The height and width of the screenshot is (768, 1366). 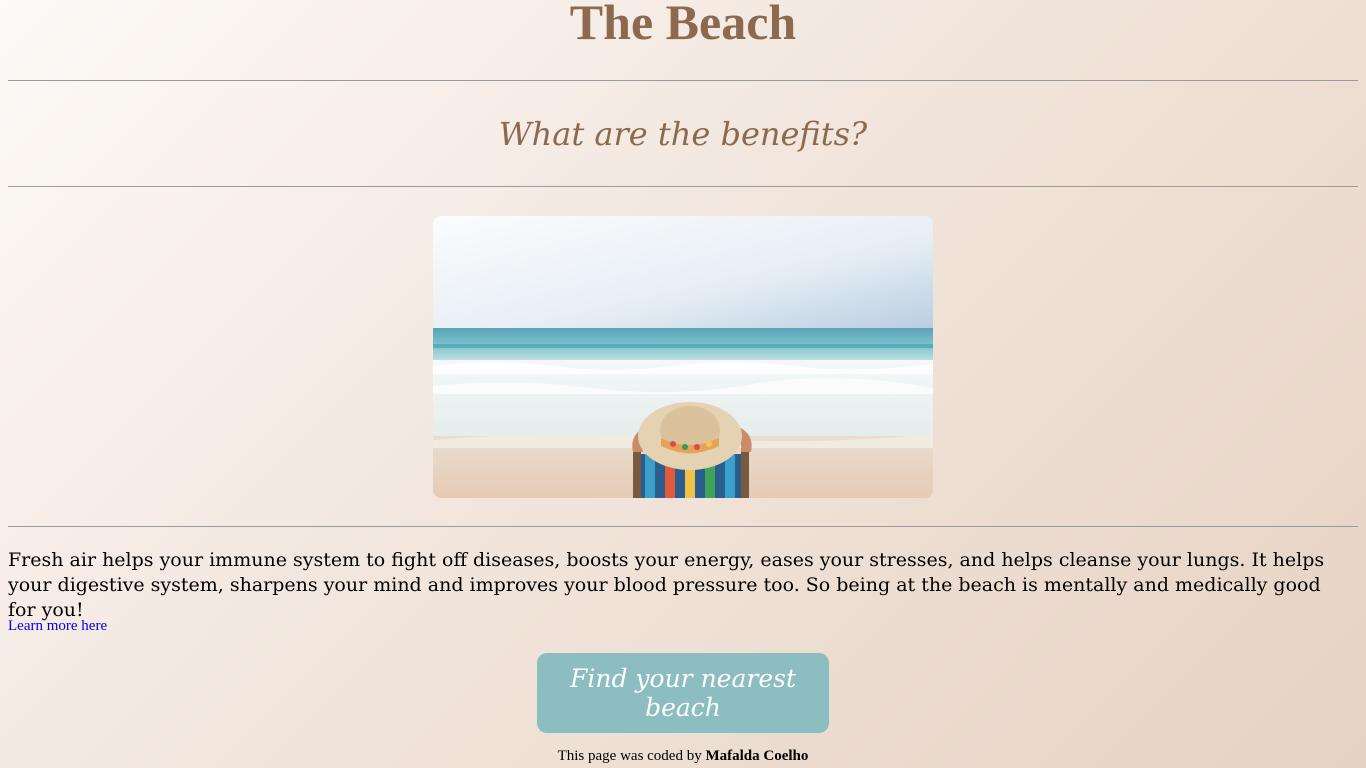 I want to click on footer-prefix: This page was coded by, so click(x=629, y=756).